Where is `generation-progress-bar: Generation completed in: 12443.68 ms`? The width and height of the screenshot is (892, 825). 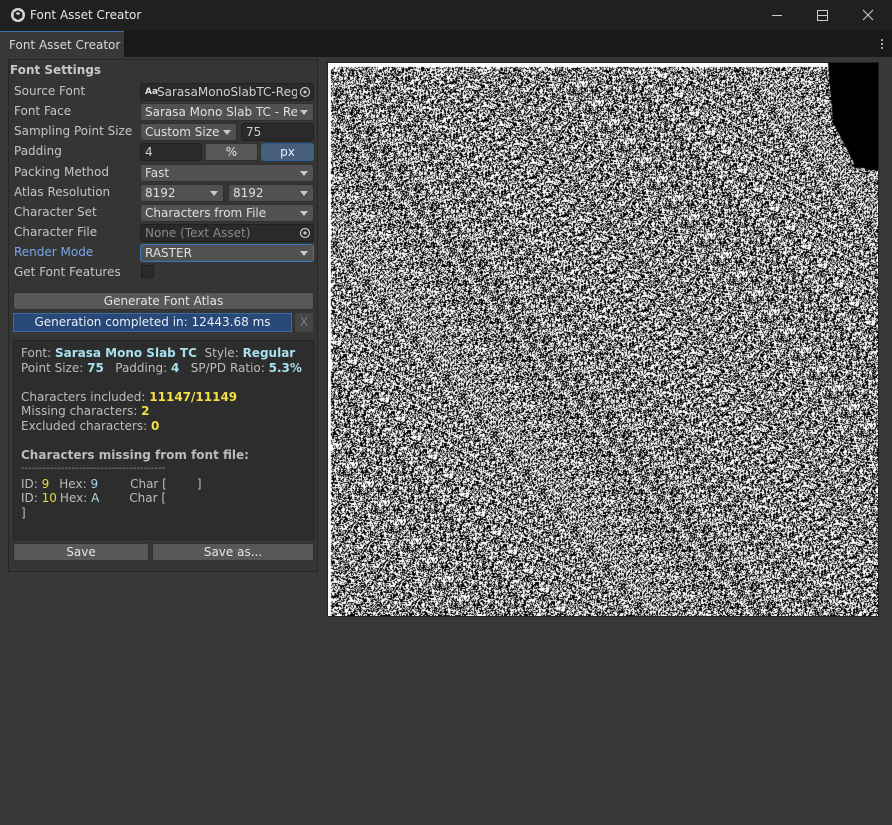 generation-progress-bar: Generation completed in: 12443.68 ms is located at coordinates (152, 322).